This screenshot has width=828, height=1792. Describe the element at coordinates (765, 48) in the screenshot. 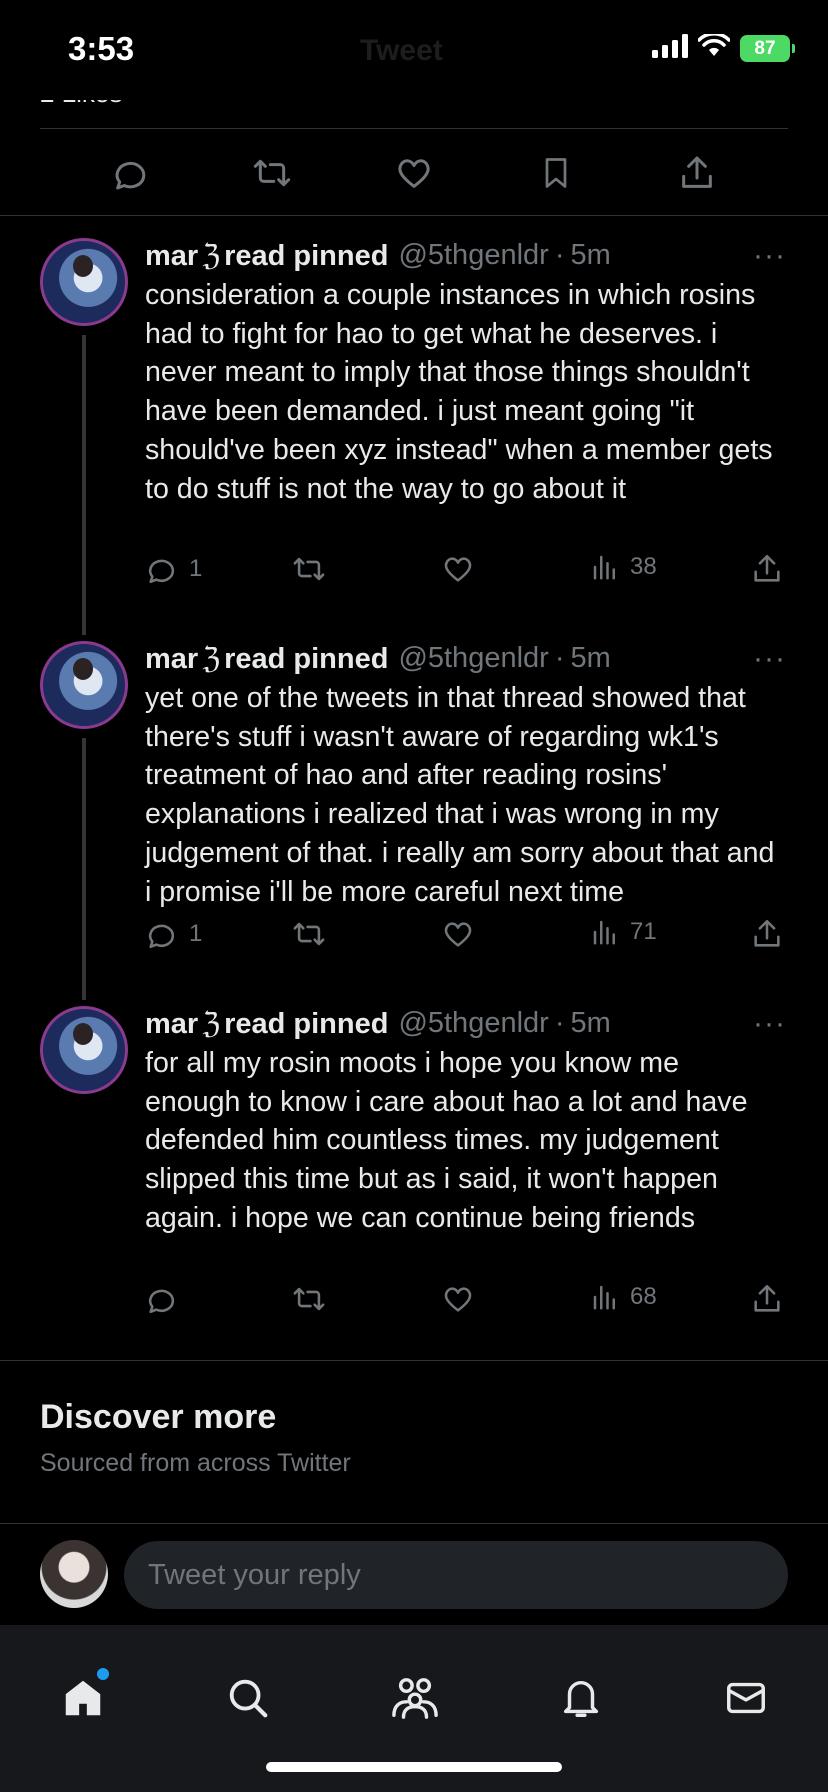

I see `battery-level: 87` at that location.